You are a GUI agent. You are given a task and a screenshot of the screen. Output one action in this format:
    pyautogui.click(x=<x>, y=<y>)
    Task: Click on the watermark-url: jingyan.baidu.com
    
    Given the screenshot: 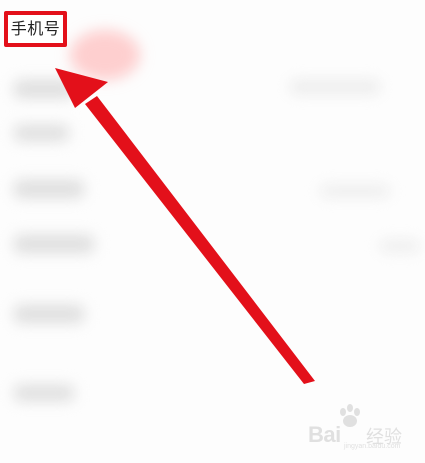 What is the action you would take?
    pyautogui.click(x=372, y=446)
    